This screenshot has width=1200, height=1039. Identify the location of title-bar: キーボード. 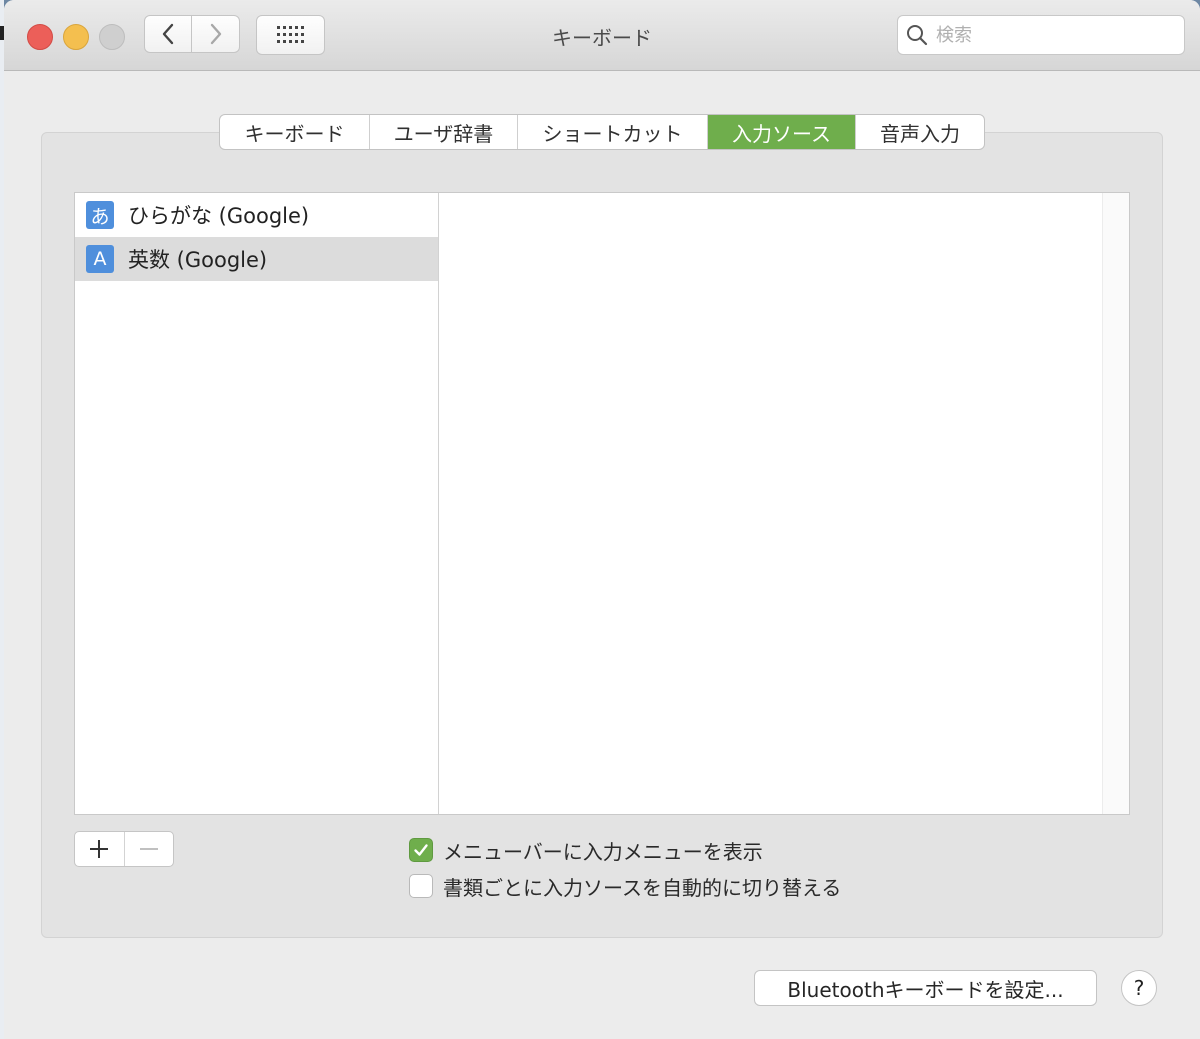
(602, 35).